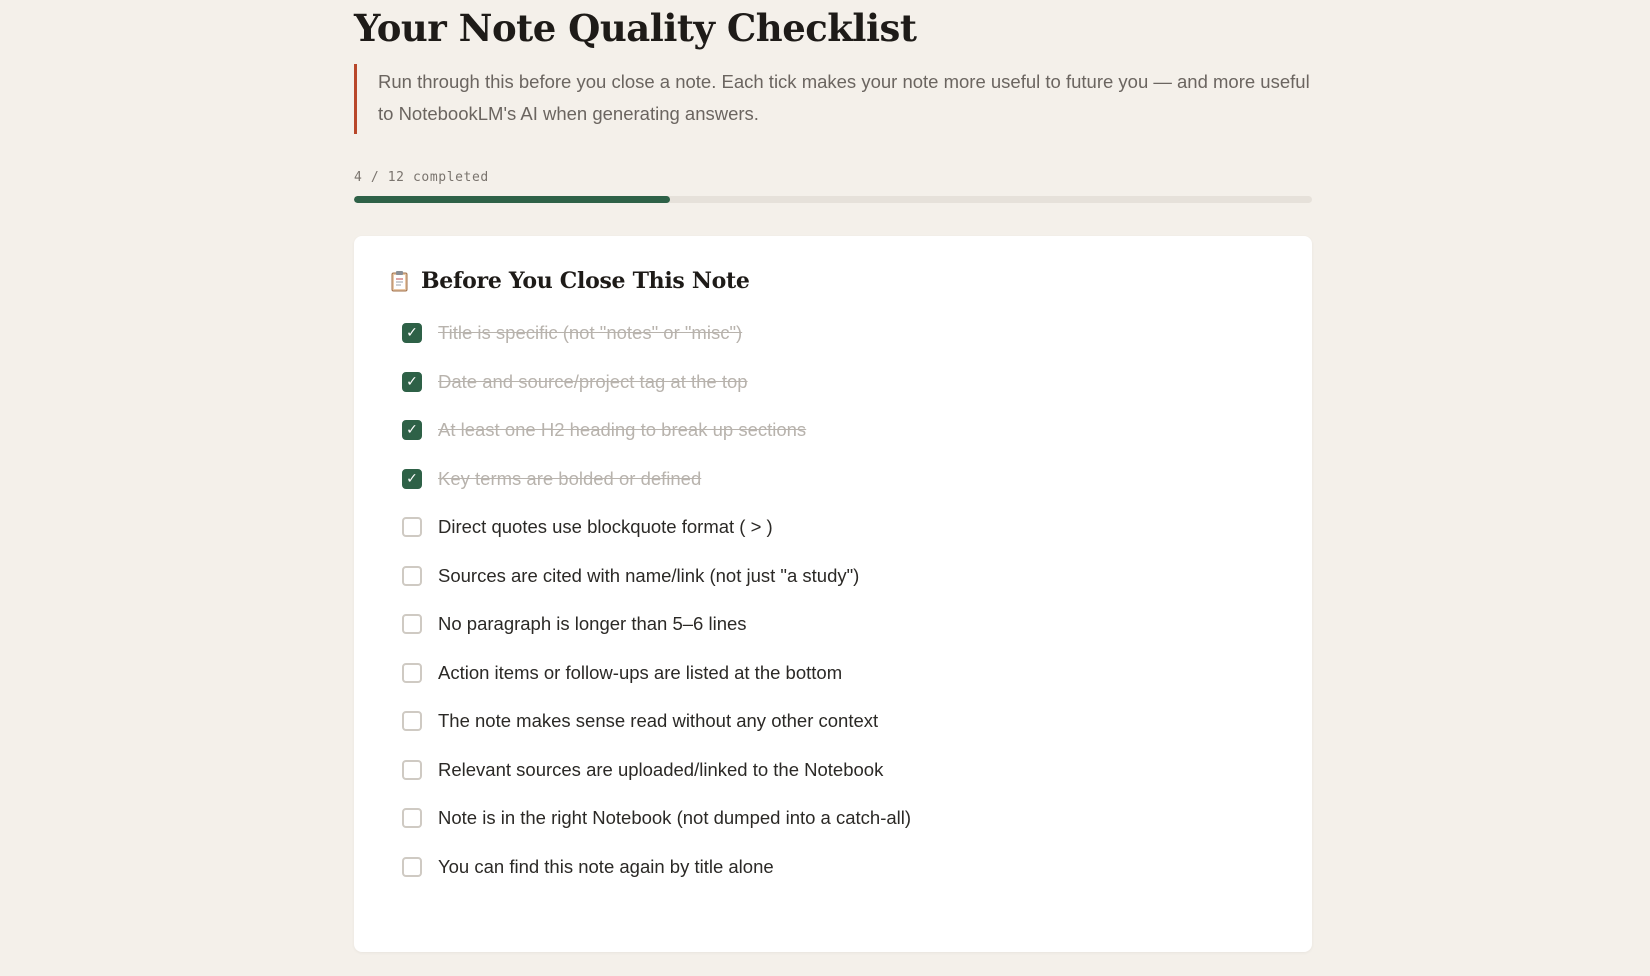  I want to click on card-title: Before You Close This Note, so click(585, 281).